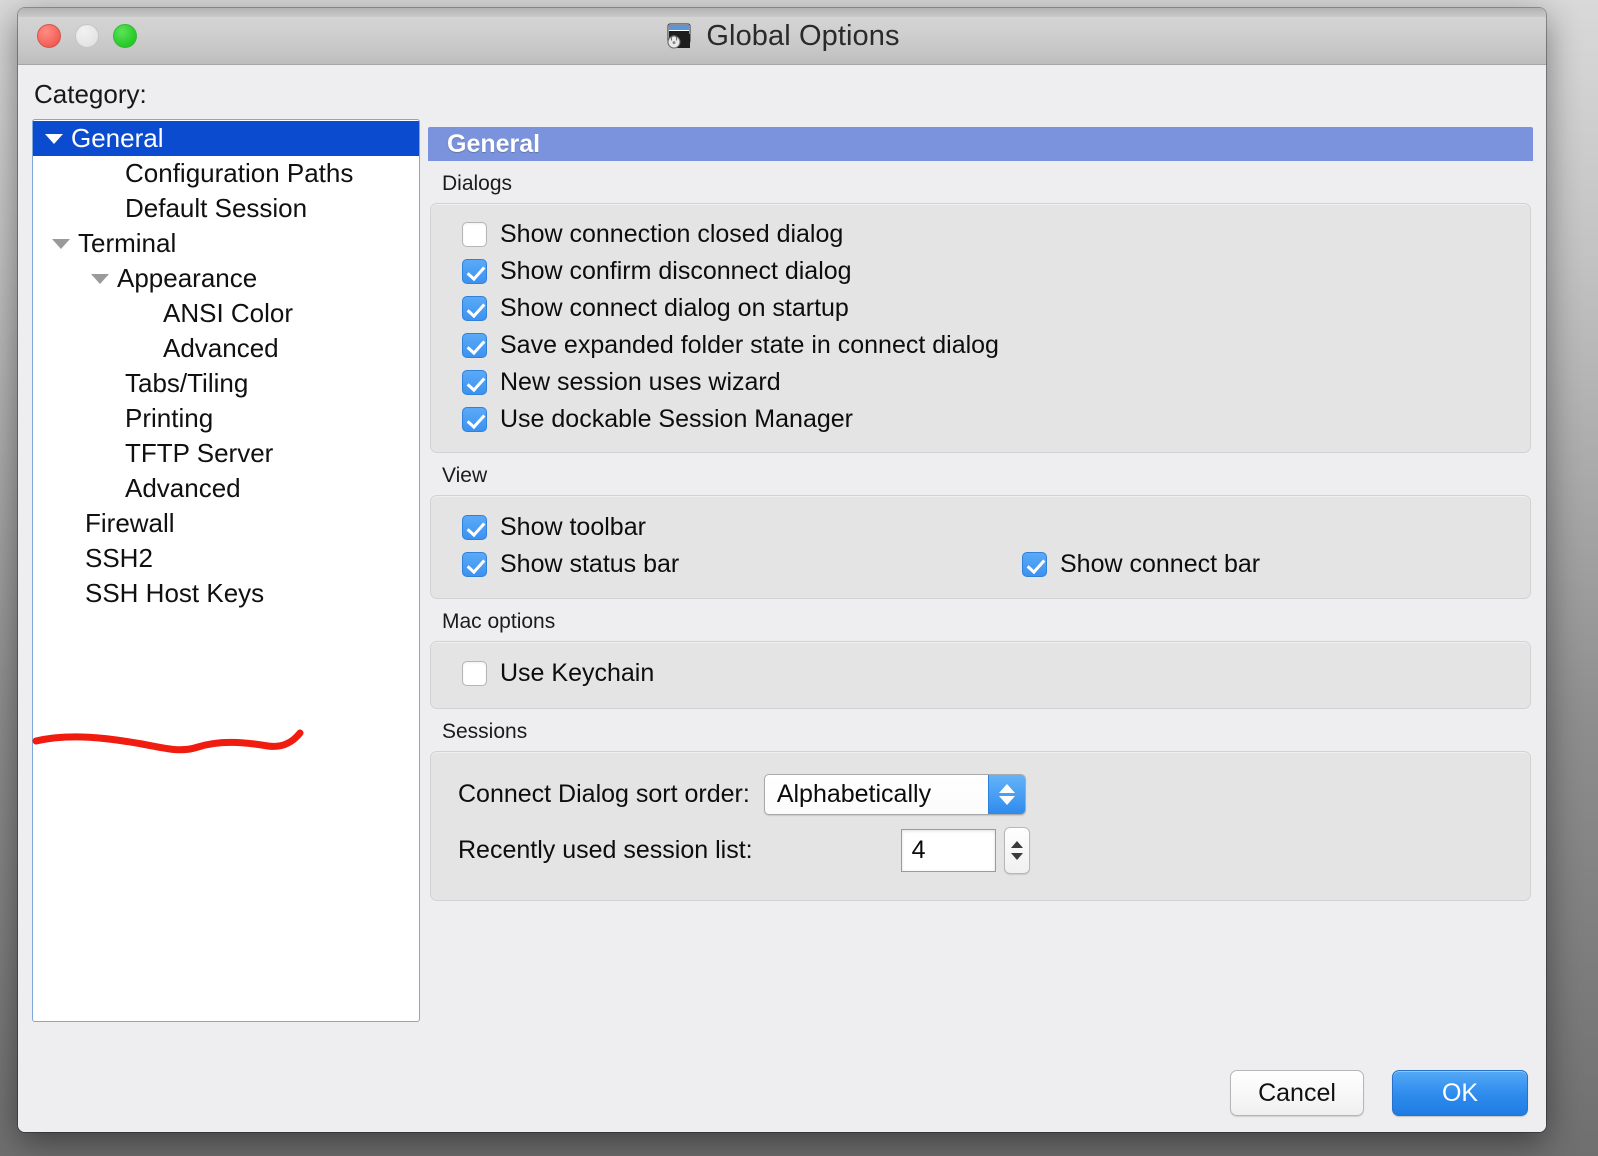  What do you see at coordinates (226, 558) in the screenshot?
I see `sidebar-item-ssh2: SSH2` at bounding box center [226, 558].